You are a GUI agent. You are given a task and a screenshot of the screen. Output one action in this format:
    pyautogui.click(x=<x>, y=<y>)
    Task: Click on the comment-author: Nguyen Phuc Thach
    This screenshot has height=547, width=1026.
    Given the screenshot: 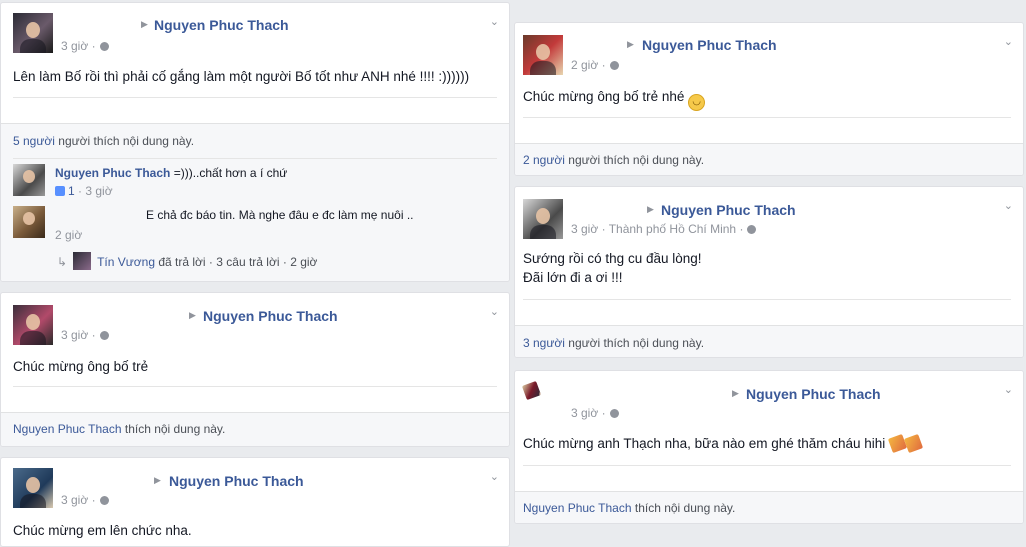 What is the action you would take?
    pyautogui.click(x=112, y=173)
    